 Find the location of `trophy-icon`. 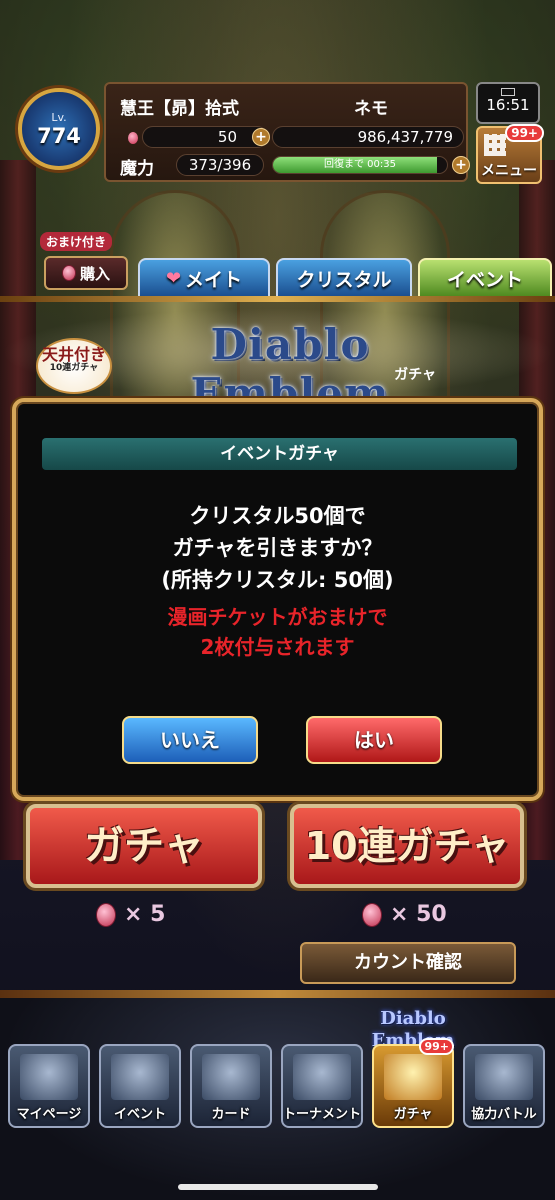

trophy-icon is located at coordinates (322, 1077).